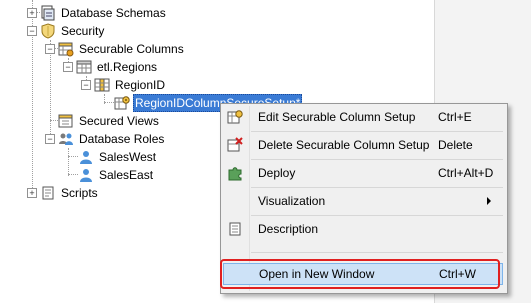 The image size is (531, 303). Describe the element at coordinates (83, 31) in the screenshot. I see `tree-node-label: Security` at that location.